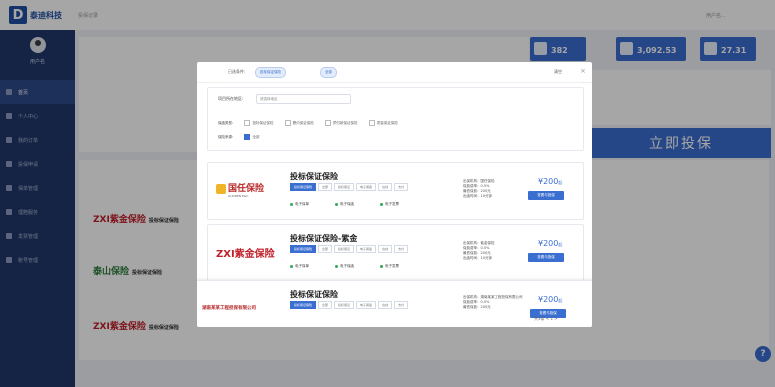 This screenshot has height=387, width=775. Describe the element at coordinates (240, 189) in the screenshot. I see `insurer-logo: 国任保险 GUOREN P&C` at that location.